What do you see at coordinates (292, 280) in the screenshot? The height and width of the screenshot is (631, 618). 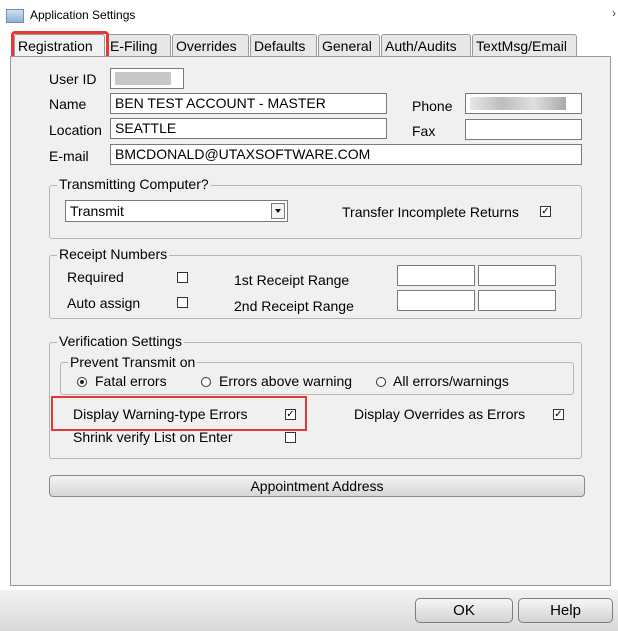 I see `receipt-range-1-label: 1st Receipt Range` at bounding box center [292, 280].